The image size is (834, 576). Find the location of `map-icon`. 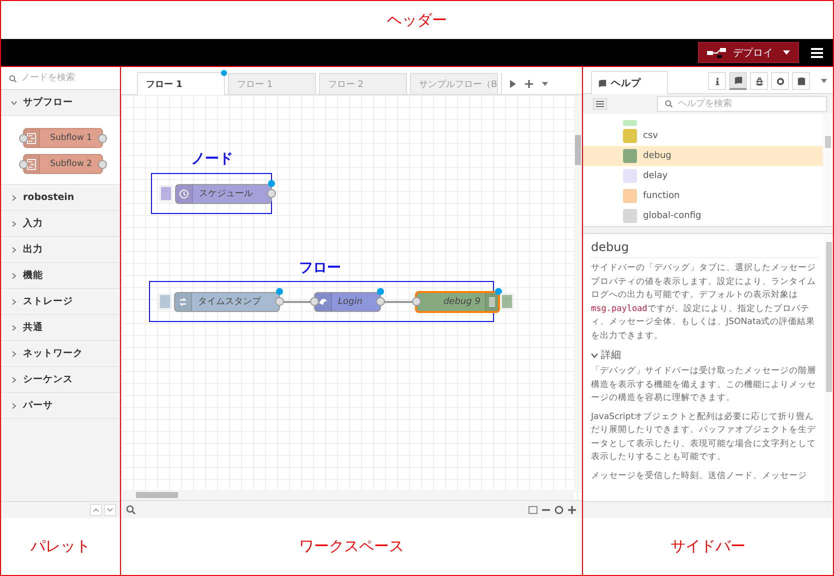

map-icon is located at coordinates (533, 509).